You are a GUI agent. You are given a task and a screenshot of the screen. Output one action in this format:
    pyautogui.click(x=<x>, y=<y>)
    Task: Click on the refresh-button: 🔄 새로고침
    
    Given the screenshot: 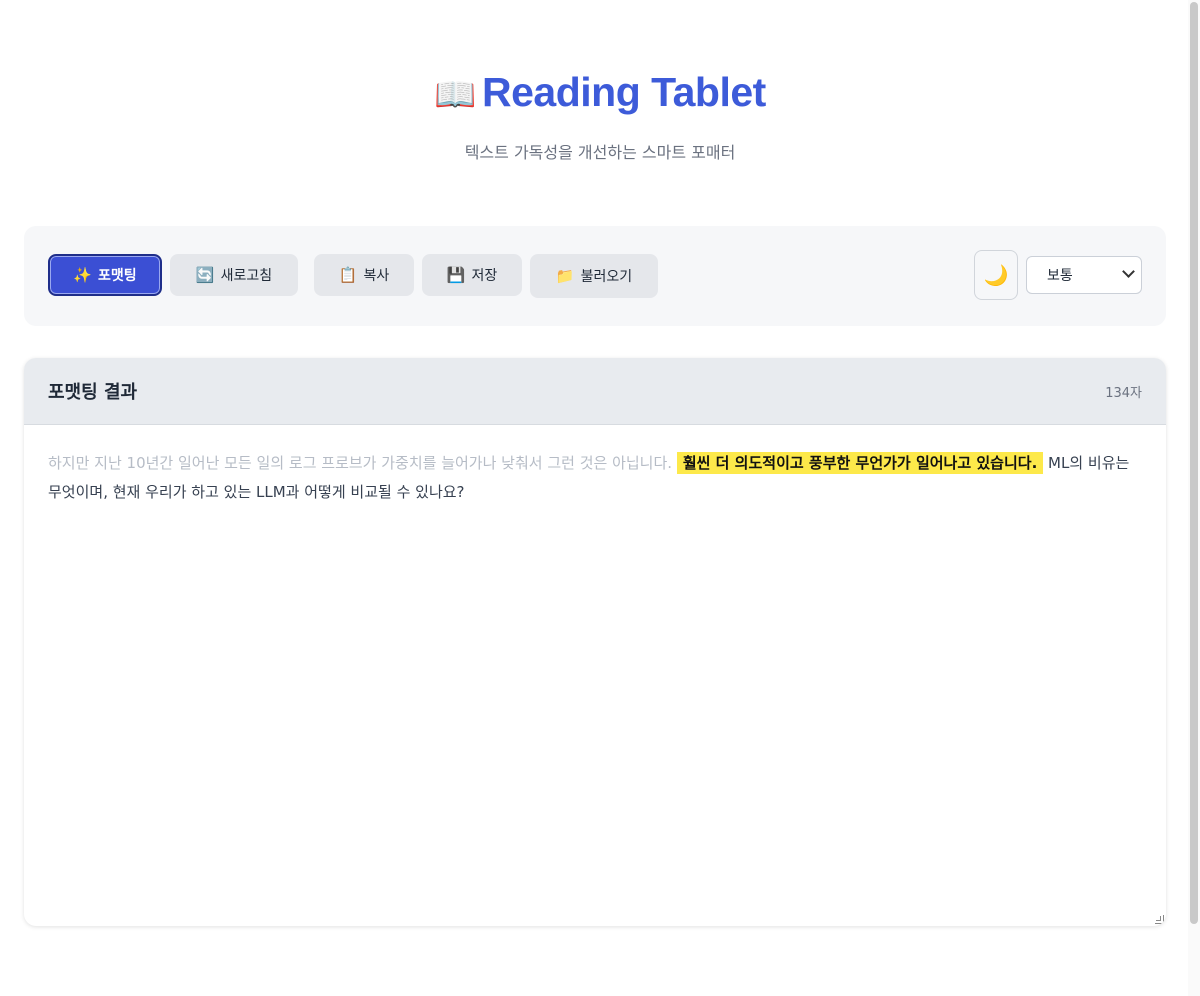 What is the action you would take?
    pyautogui.click(x=234, y=275)
    